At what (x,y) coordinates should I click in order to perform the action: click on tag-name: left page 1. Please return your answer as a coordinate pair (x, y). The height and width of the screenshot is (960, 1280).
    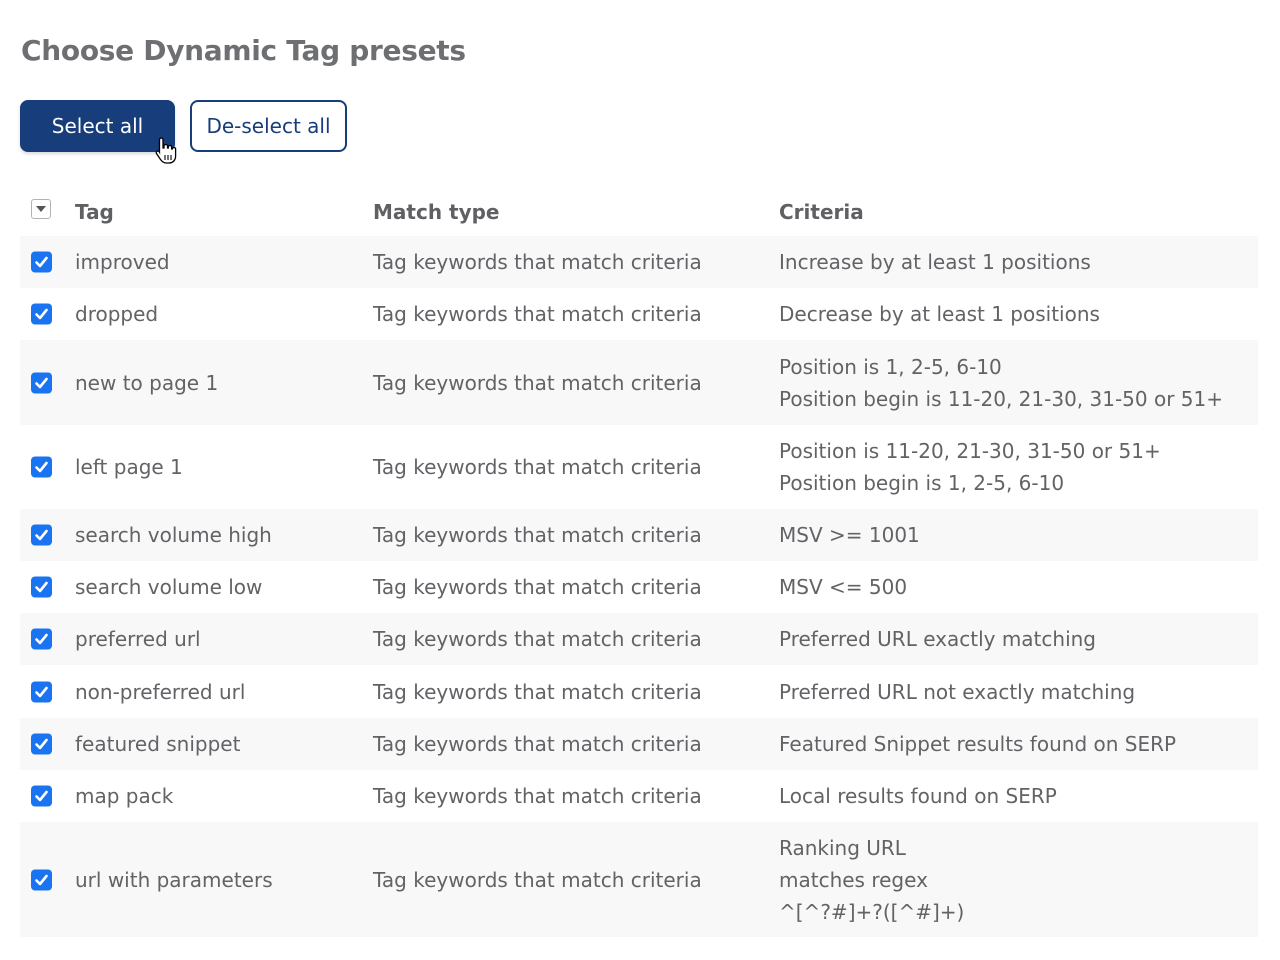
    Looking at the image, I should click on (129, 467).